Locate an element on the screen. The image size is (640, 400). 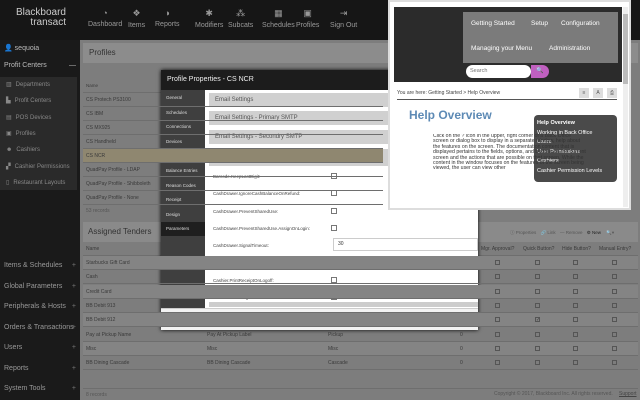
sidebar-item-pos-devices: ▤ POS Devices is located at coordinates (28, 117).